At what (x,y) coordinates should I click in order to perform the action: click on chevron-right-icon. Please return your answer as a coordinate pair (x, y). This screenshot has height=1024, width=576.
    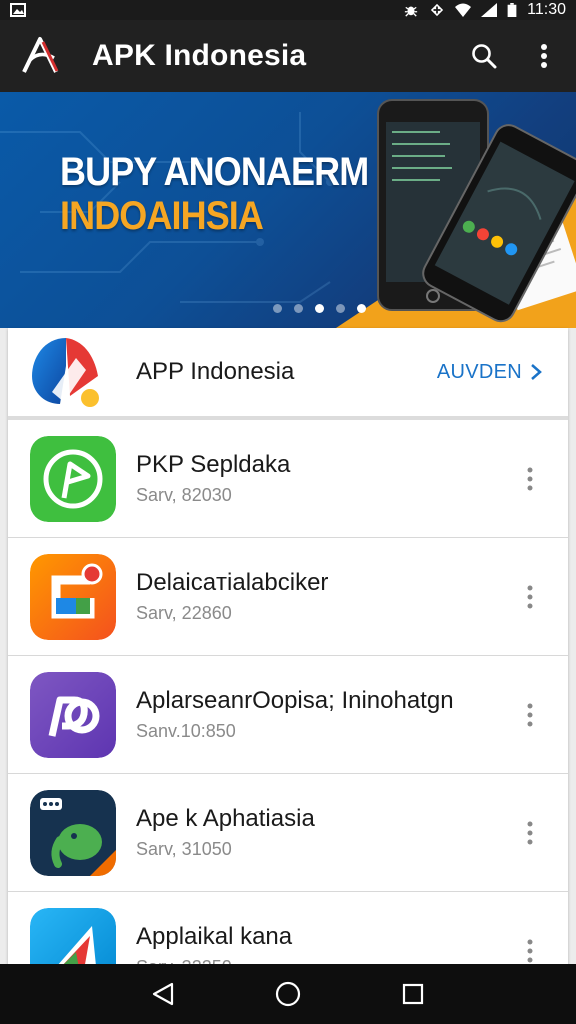
    Looking at the image, I should click on (536, 372).